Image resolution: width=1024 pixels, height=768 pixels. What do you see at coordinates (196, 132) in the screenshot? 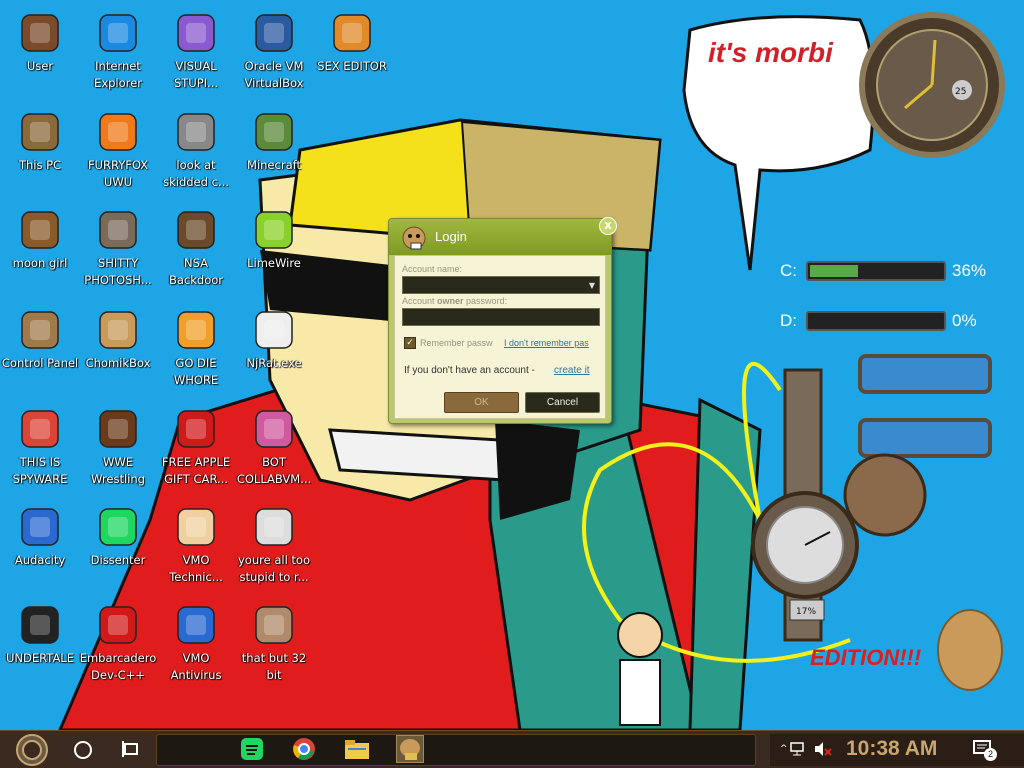
I see `stacked-windows-icon` at bounding box center [196, 132].